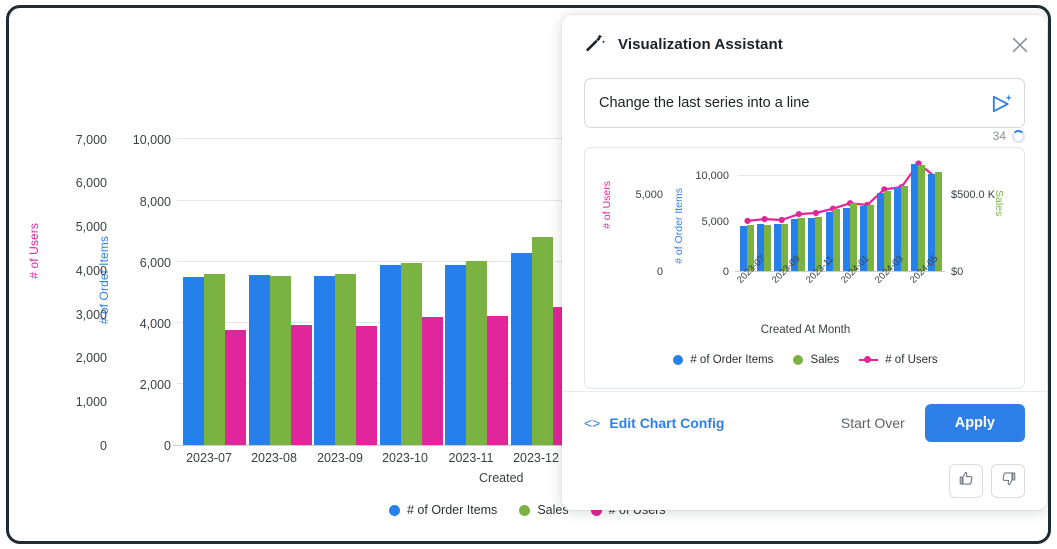 This screenshot has width=1057, height=549. Describe the element at coordinates (679, 226) in the screenshot. I see `preview-axis-title-order-items: # of Order Items` at that location.